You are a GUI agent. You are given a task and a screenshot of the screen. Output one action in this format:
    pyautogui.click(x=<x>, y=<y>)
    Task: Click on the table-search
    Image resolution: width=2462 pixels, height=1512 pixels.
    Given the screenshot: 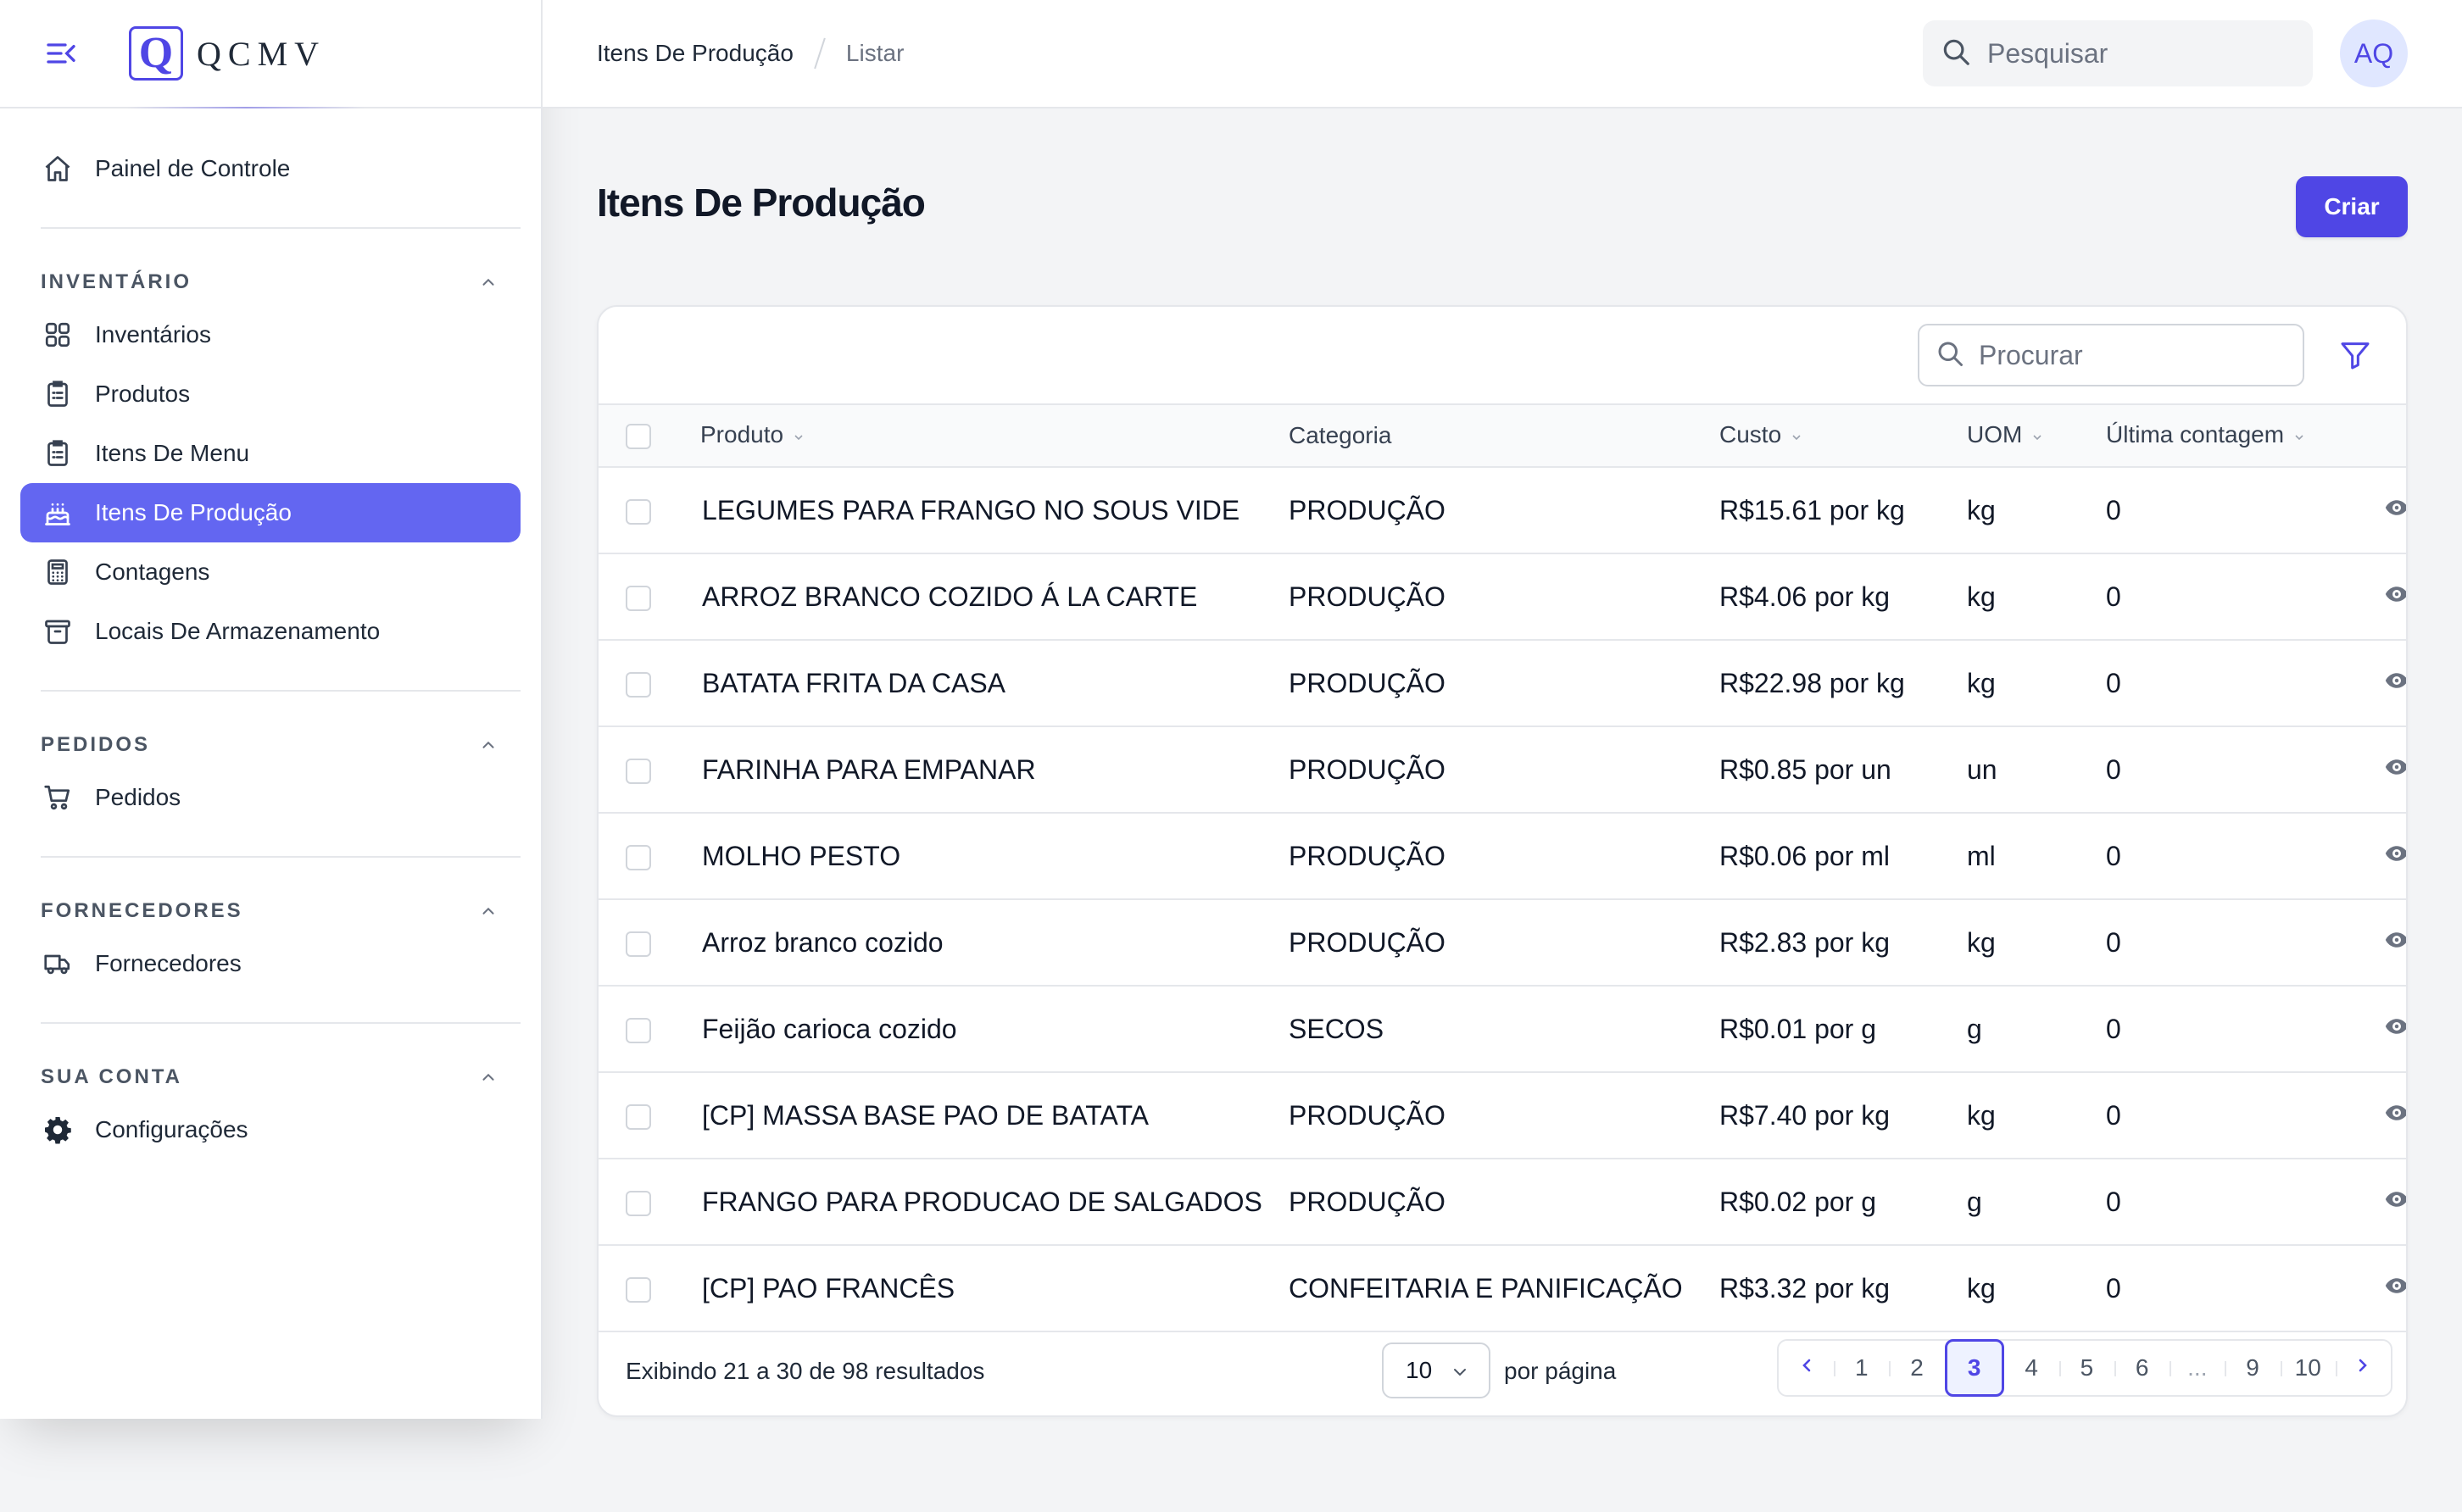 What is the action you would take?
    pyautogui.click(x=2111, y=355)
    